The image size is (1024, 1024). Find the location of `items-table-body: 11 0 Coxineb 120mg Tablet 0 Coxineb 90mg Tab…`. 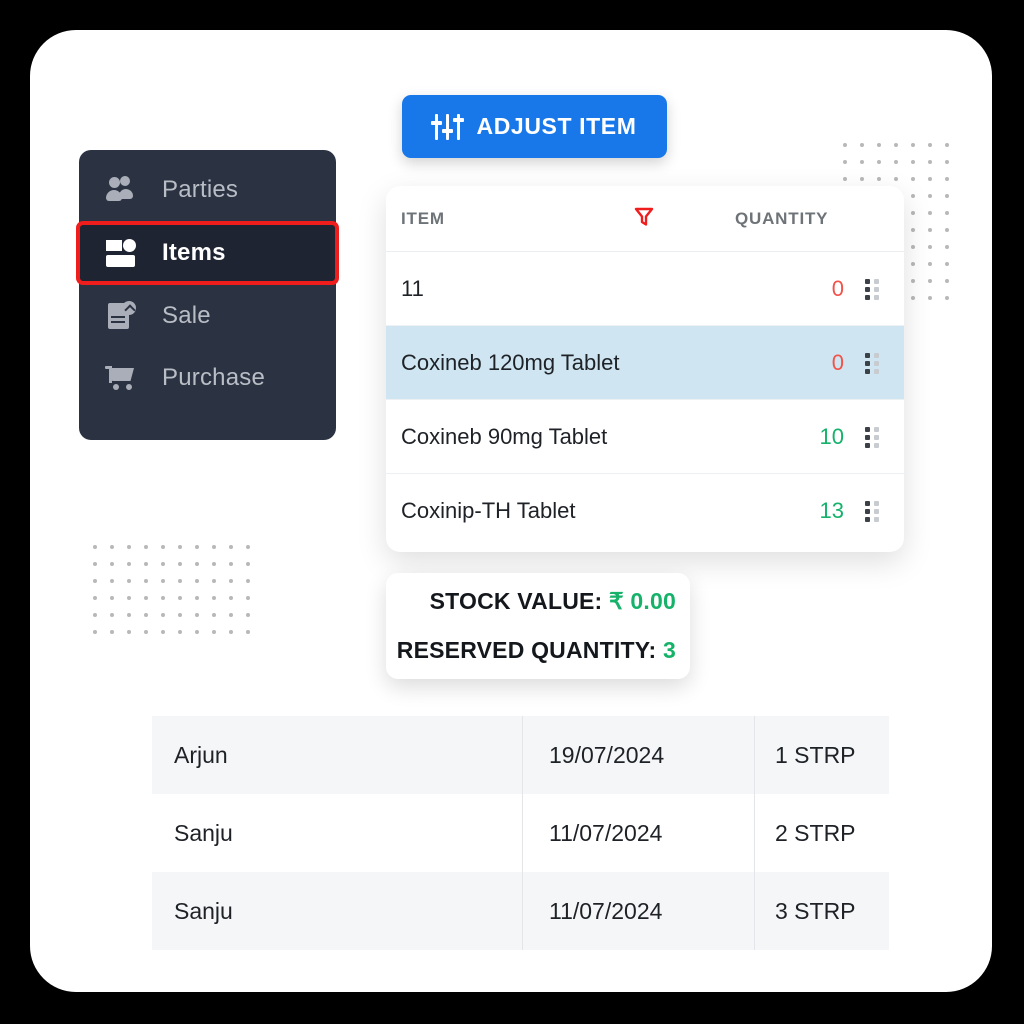

items-table-body: 11 0 Coxineb 120mg Tablet 0 Coxineb 90mg Tab… is located at coordinates (645, 400).